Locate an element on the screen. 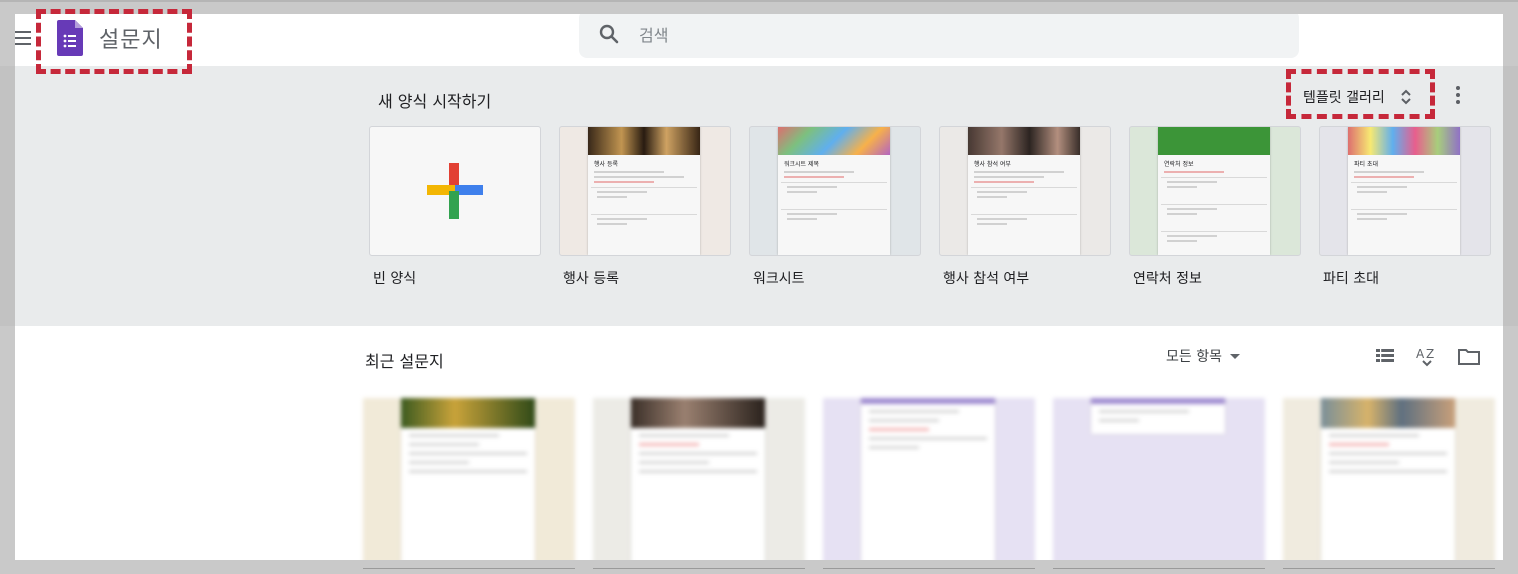 The height and width of the screenshot is (574, 1518). owner-filter-dropdown: 모든 항목 is located at coordinates (1203, 356).